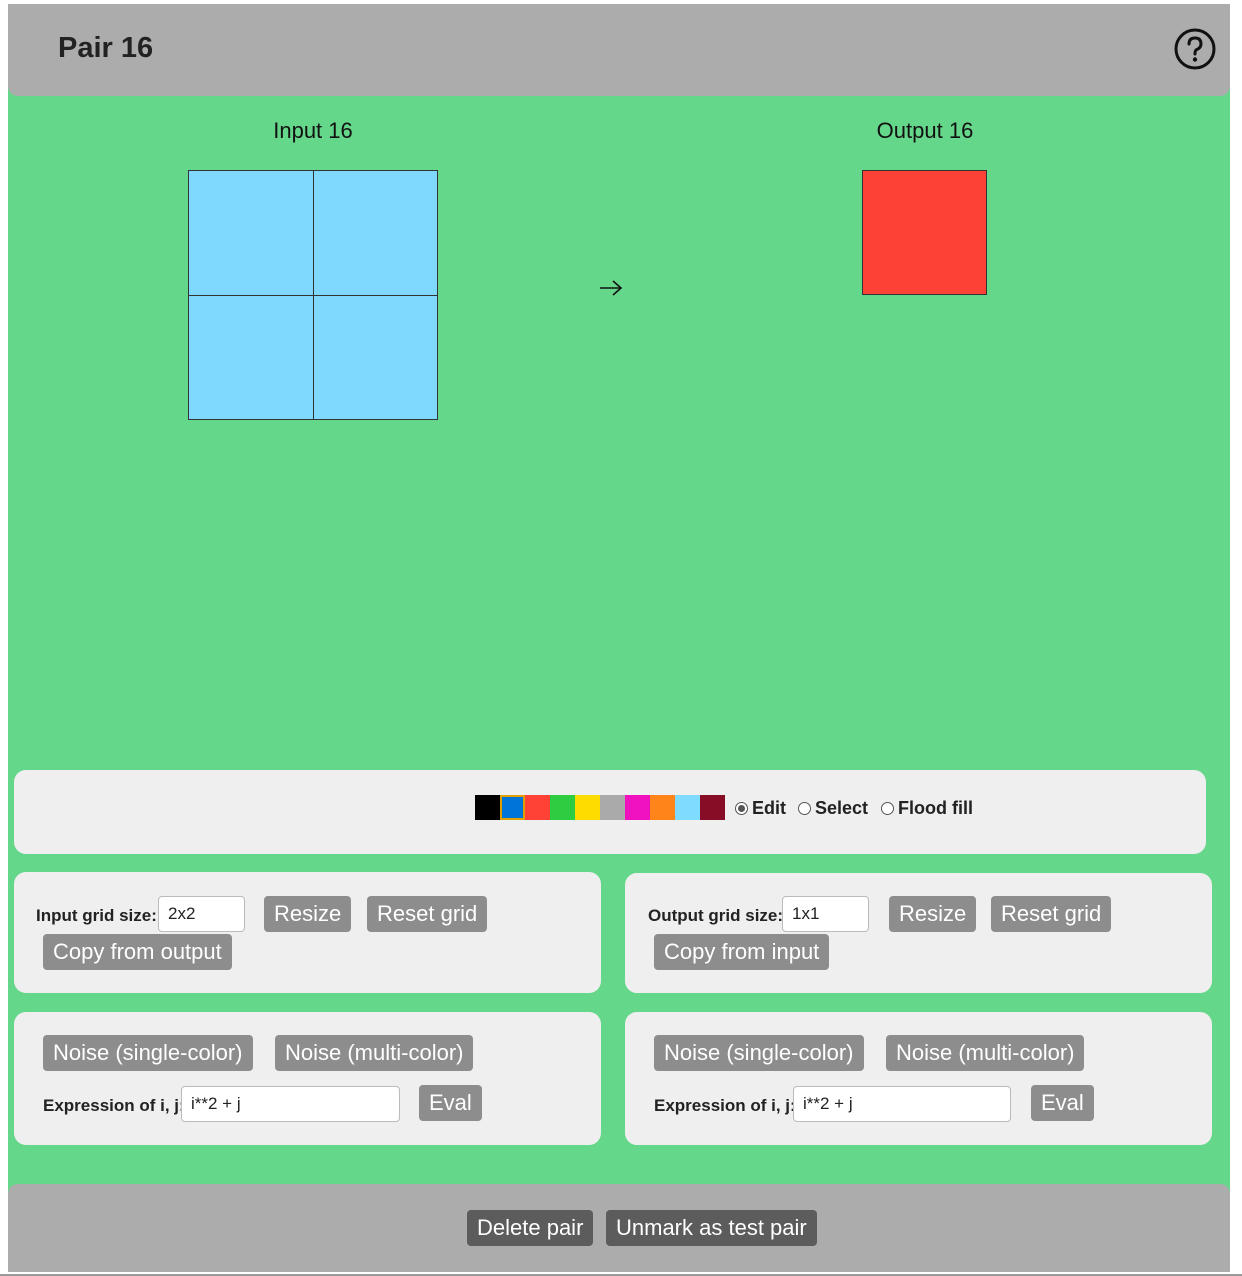  I want to click on input-grid, so click(313, 295).